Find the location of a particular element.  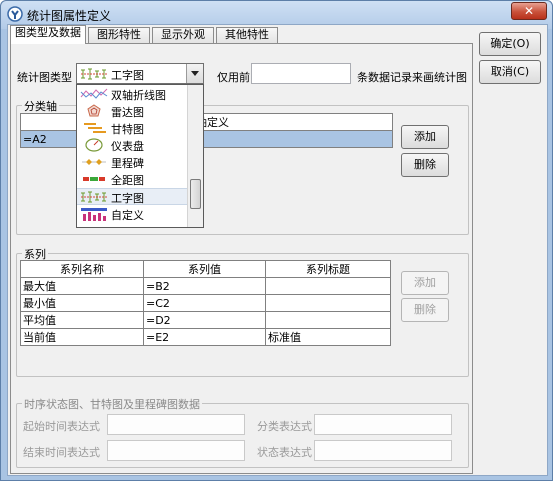

option-label: 全距图 is located at coordinates (127, 180).